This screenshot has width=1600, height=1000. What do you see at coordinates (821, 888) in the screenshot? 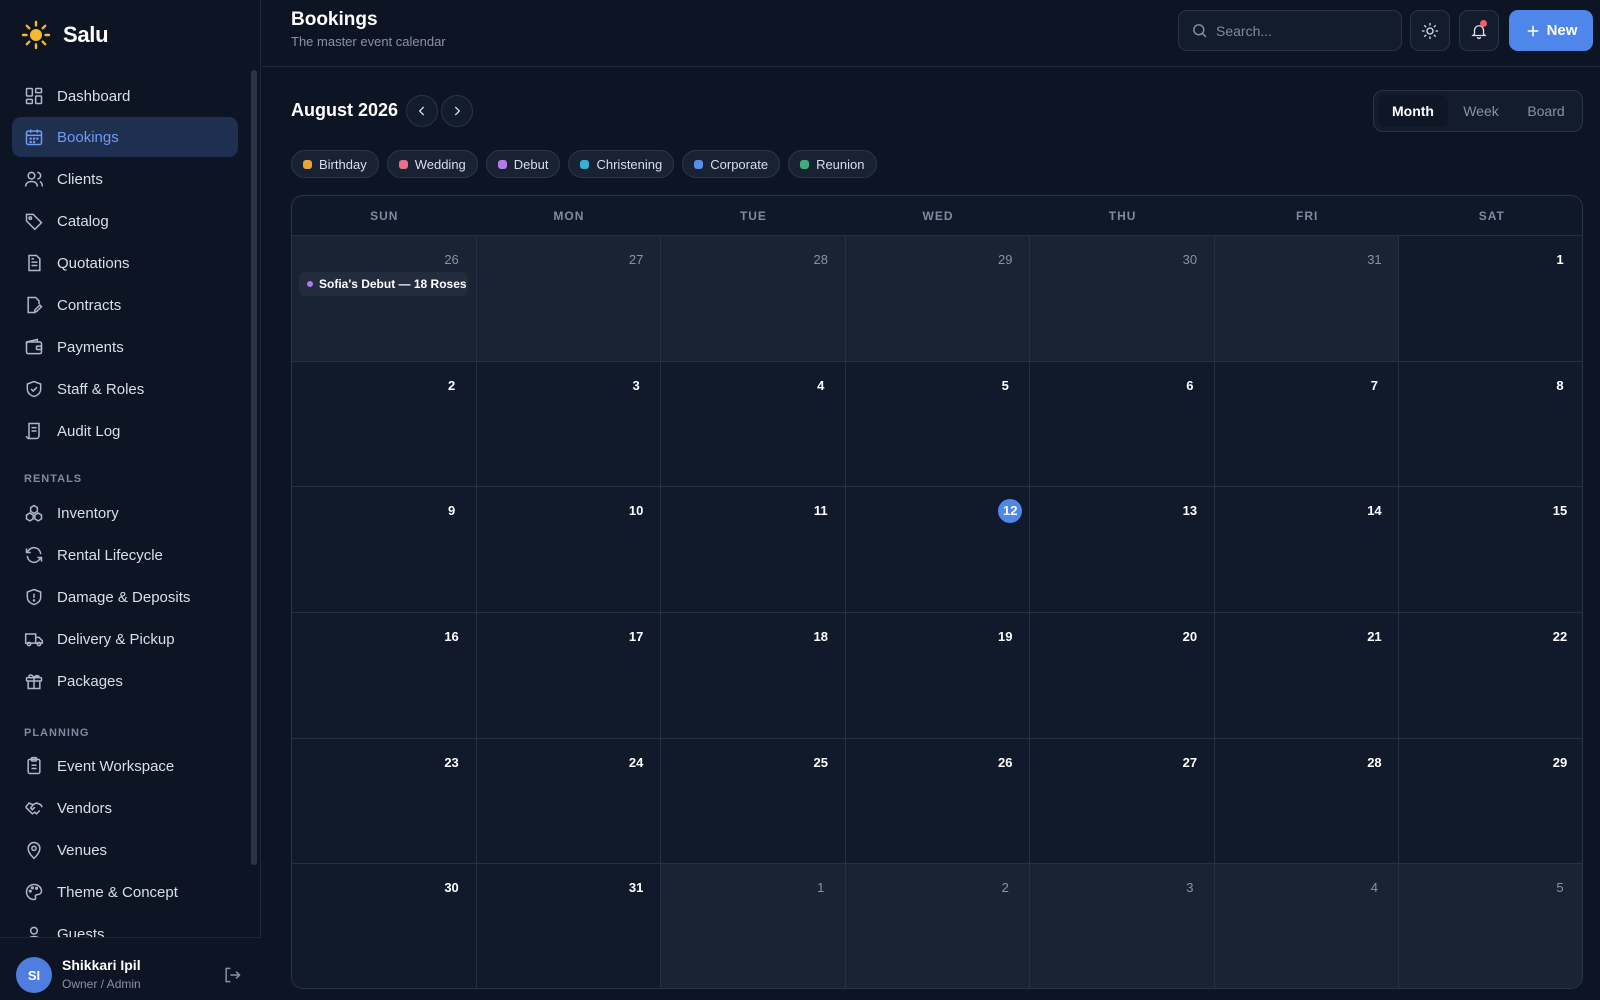
I see `day-number: 1` at bounding box center [821, 888].